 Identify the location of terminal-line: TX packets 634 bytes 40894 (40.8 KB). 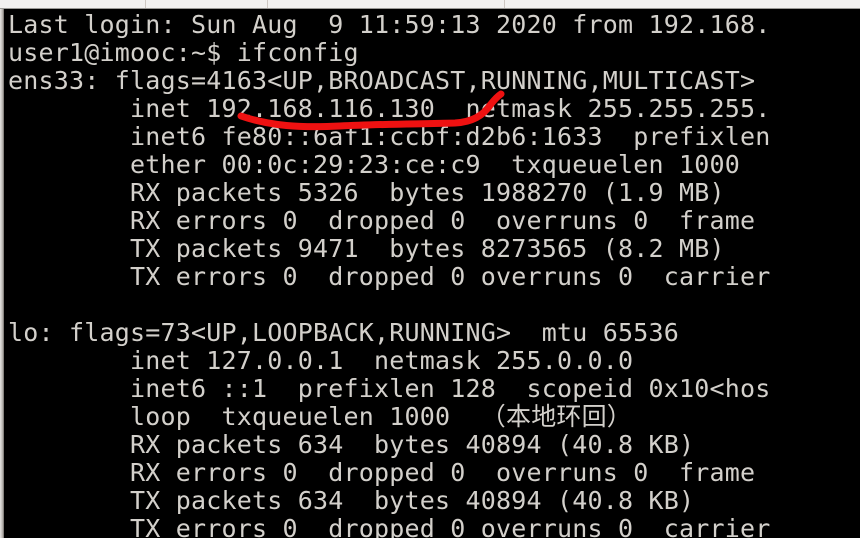
(351, 500).